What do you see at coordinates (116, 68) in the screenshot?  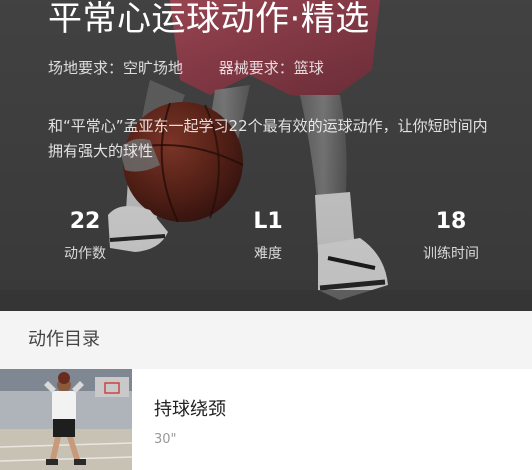 I see `venue-requirement: 场地要求：空旷场地` at bounding box center [116, 68].